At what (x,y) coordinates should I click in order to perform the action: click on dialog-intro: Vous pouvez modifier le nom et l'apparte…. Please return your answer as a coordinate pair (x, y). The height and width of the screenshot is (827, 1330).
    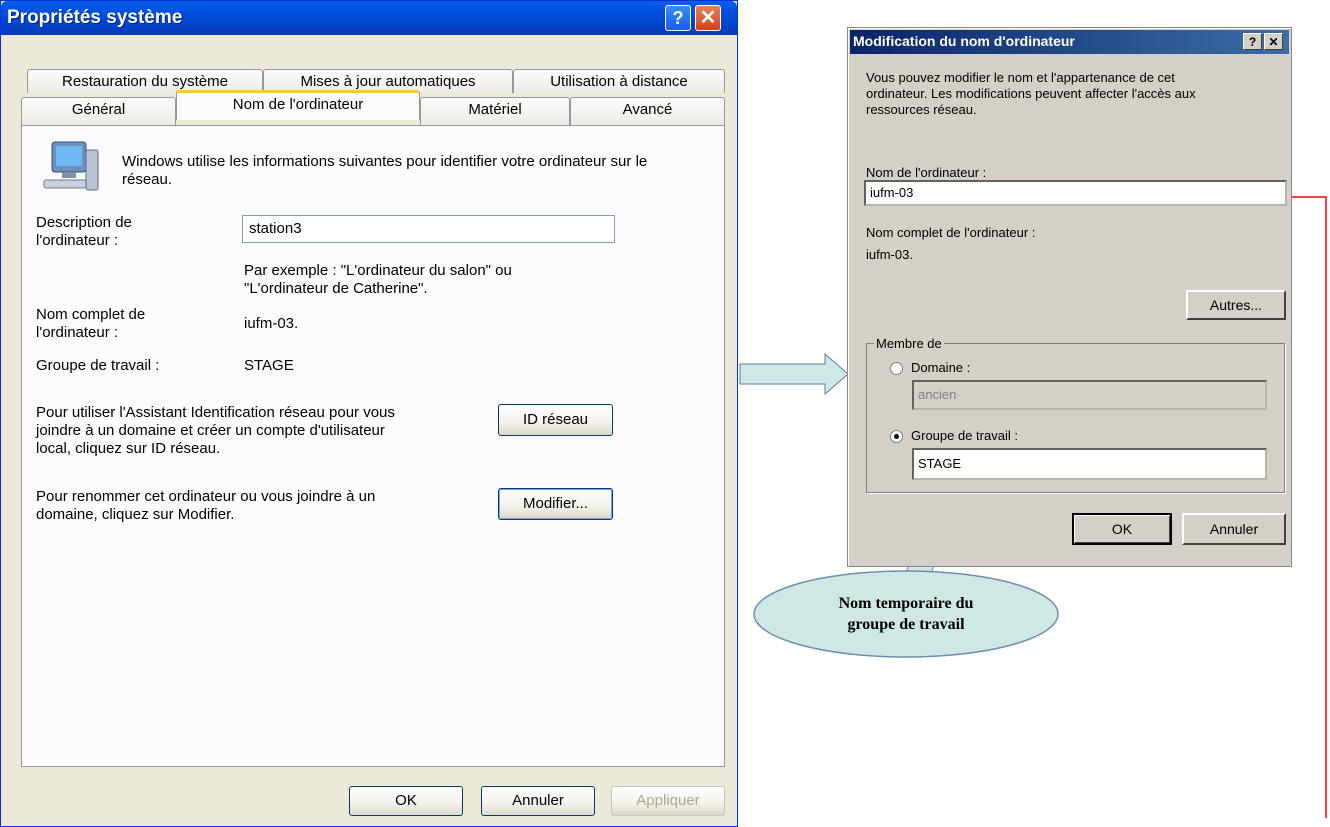
    Looking at the image, I should click on (1031, 93).